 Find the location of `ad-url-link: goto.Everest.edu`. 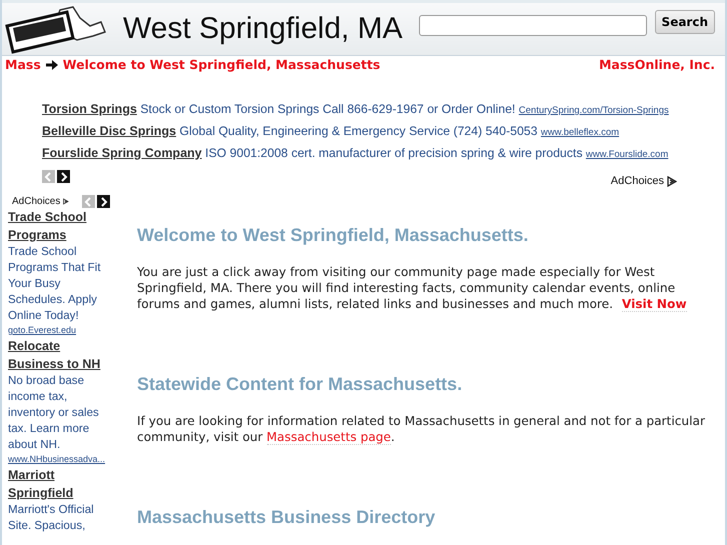

ad-url-link: goto.Everest.edu is located at coordinates (60, 330).